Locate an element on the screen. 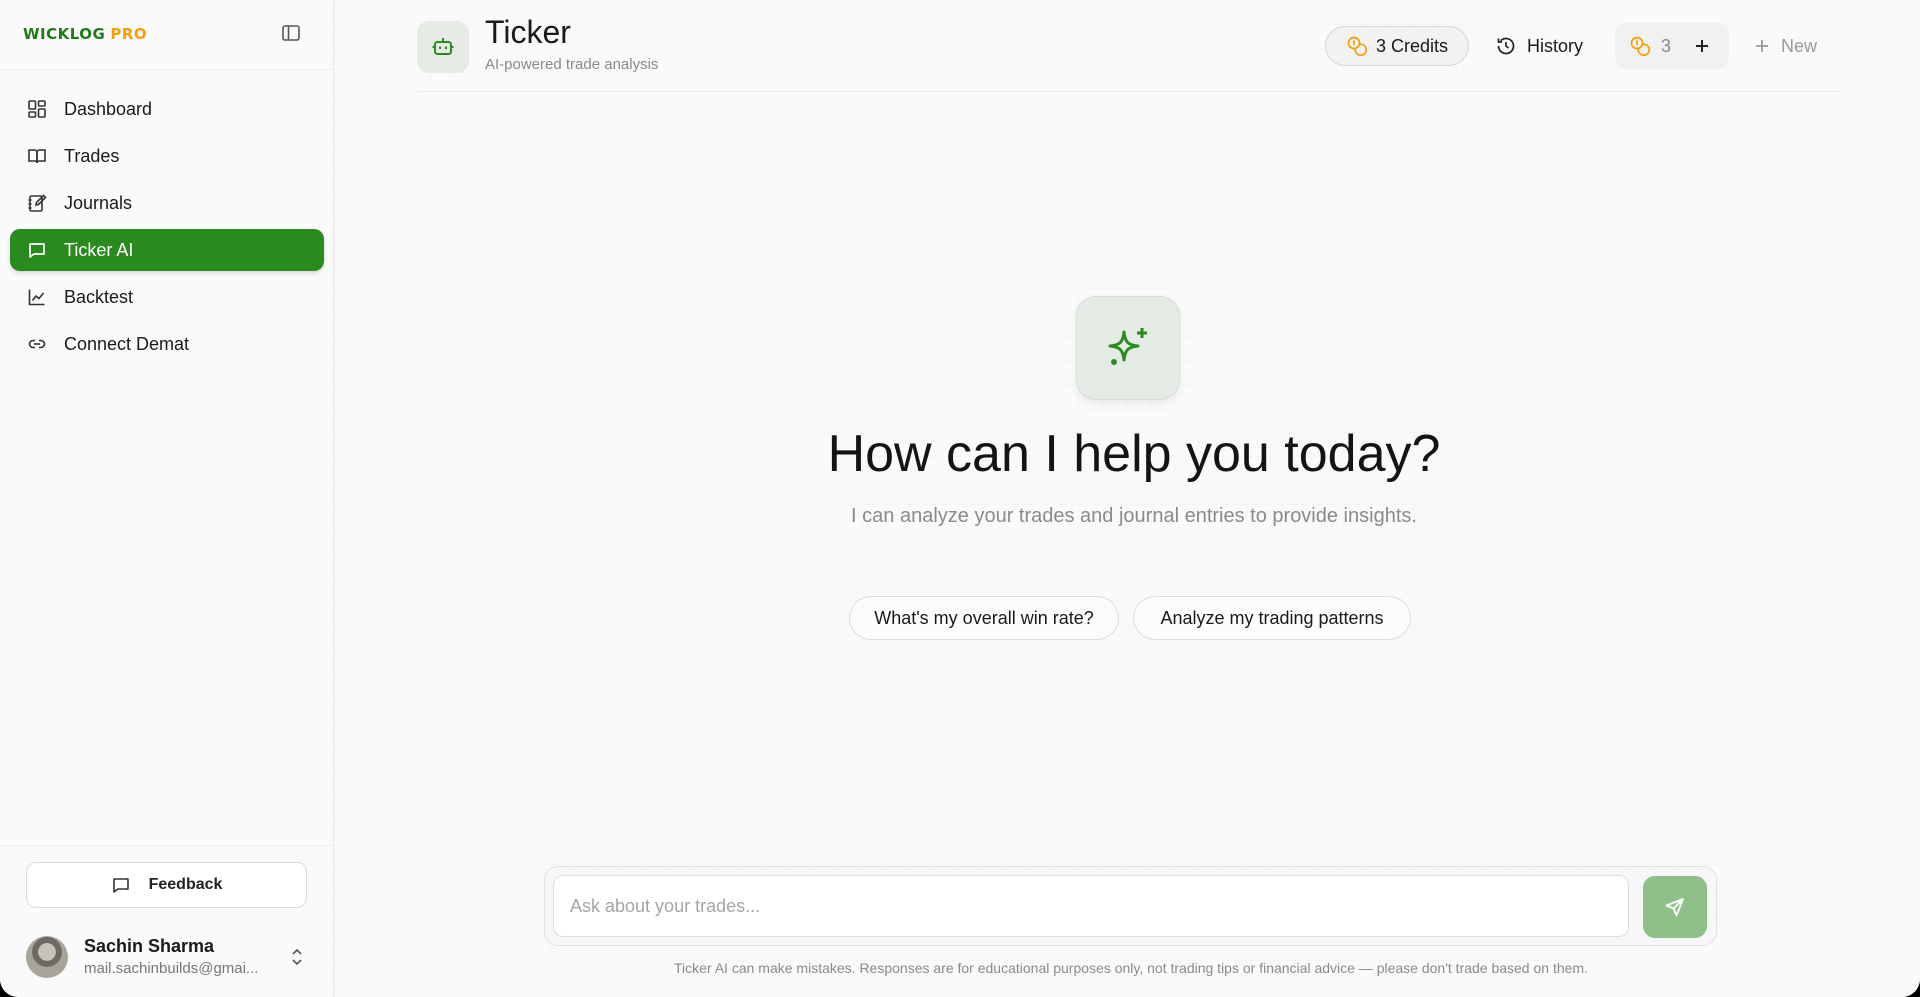  feedback-label: Feedback is located at coordinates (185, 884).